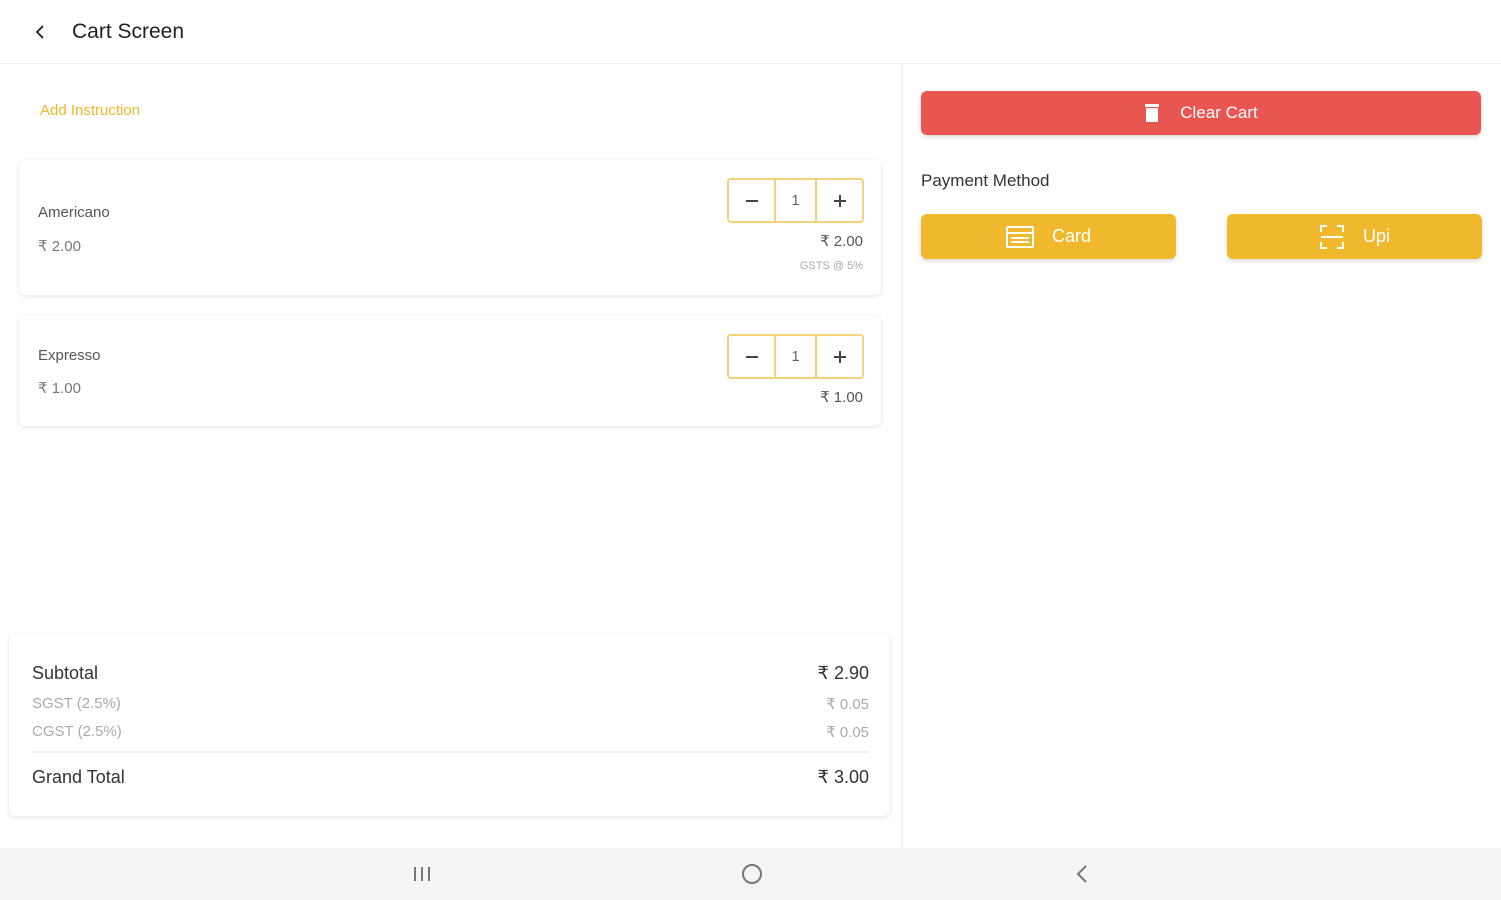 The height and width of the screenshot is (900, 1501). I want to click on add-instruction-link: Add Instruction, so click(90, 110).